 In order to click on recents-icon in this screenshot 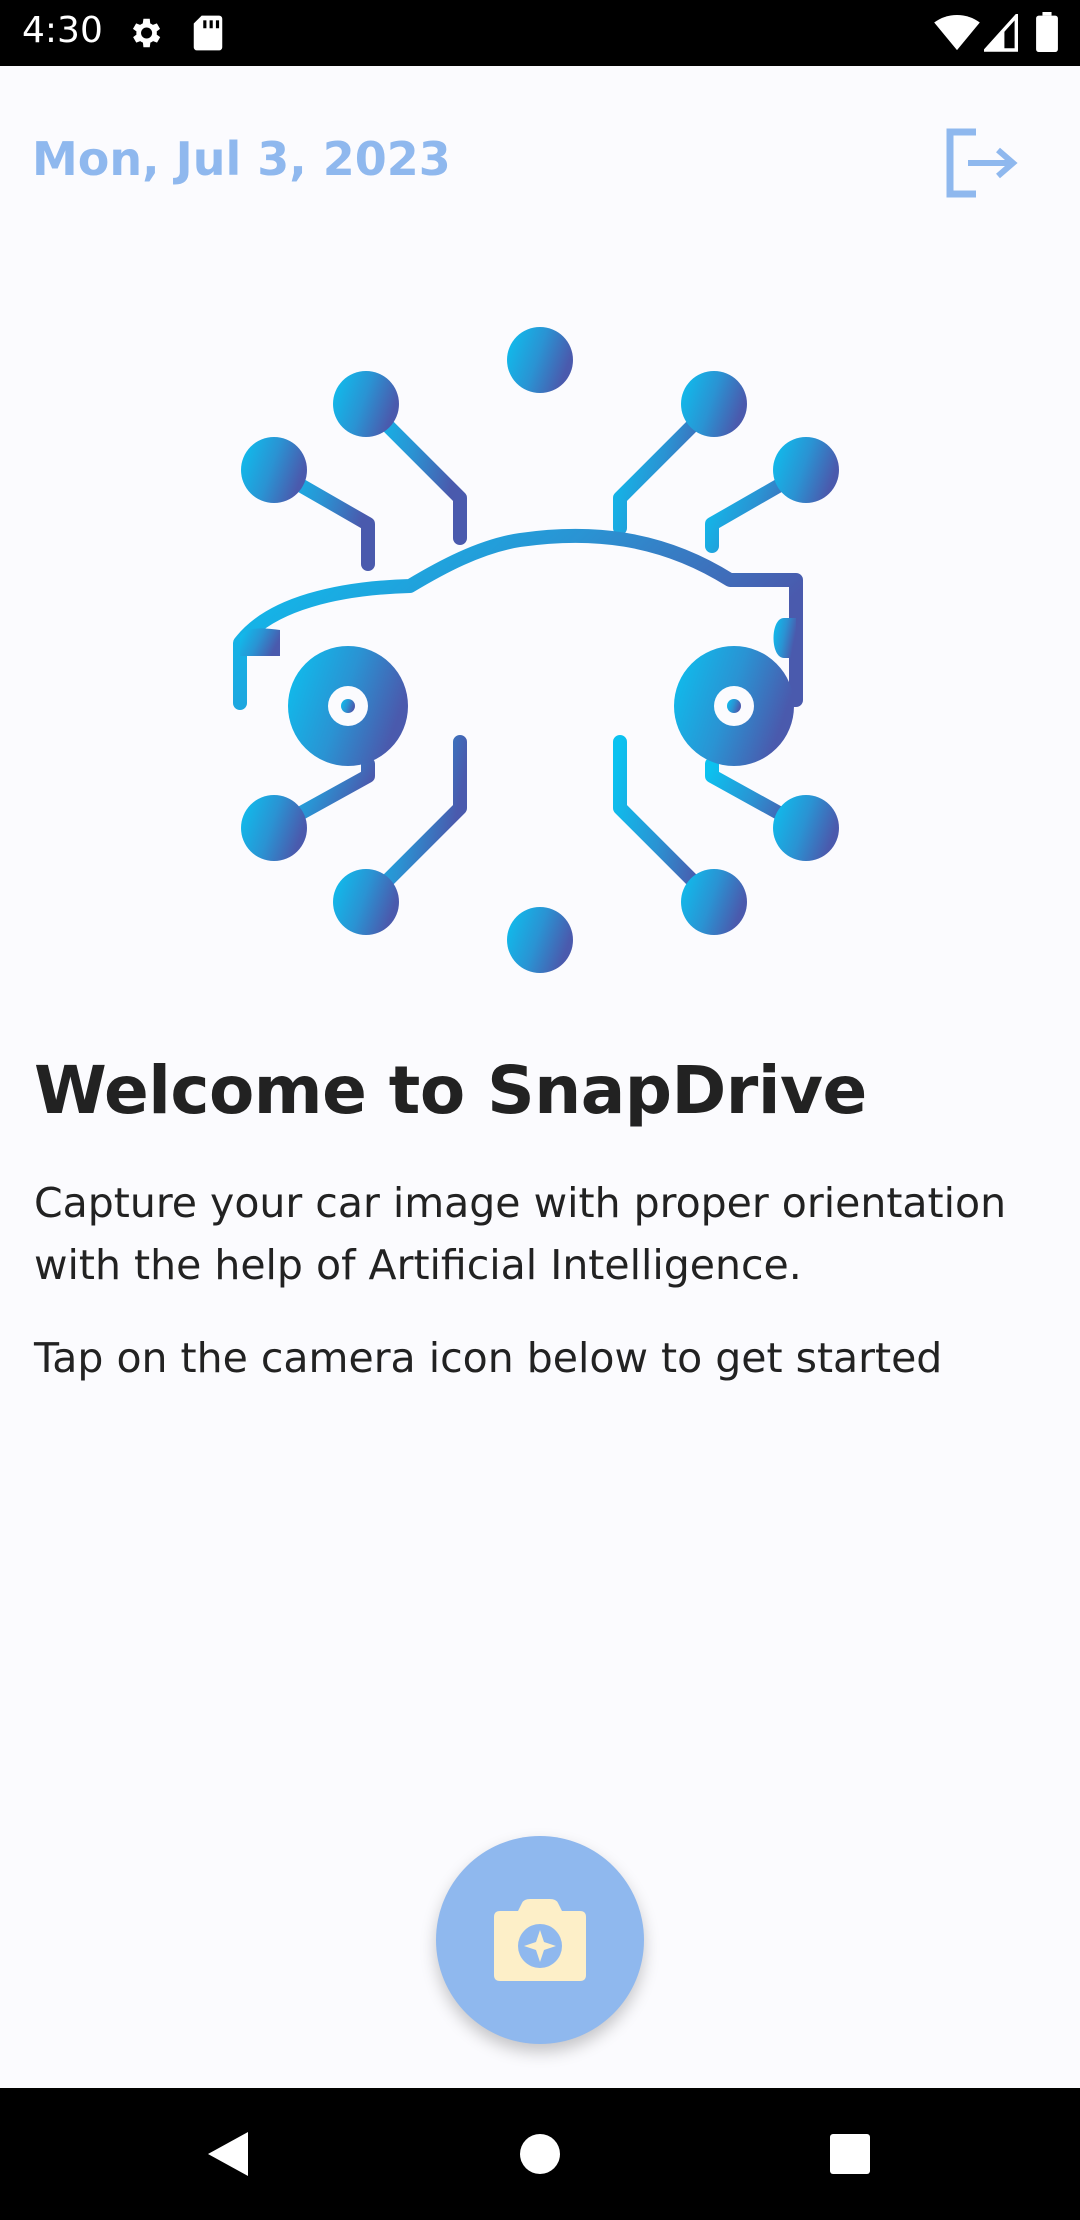, I will do `click(850, 2154)`.